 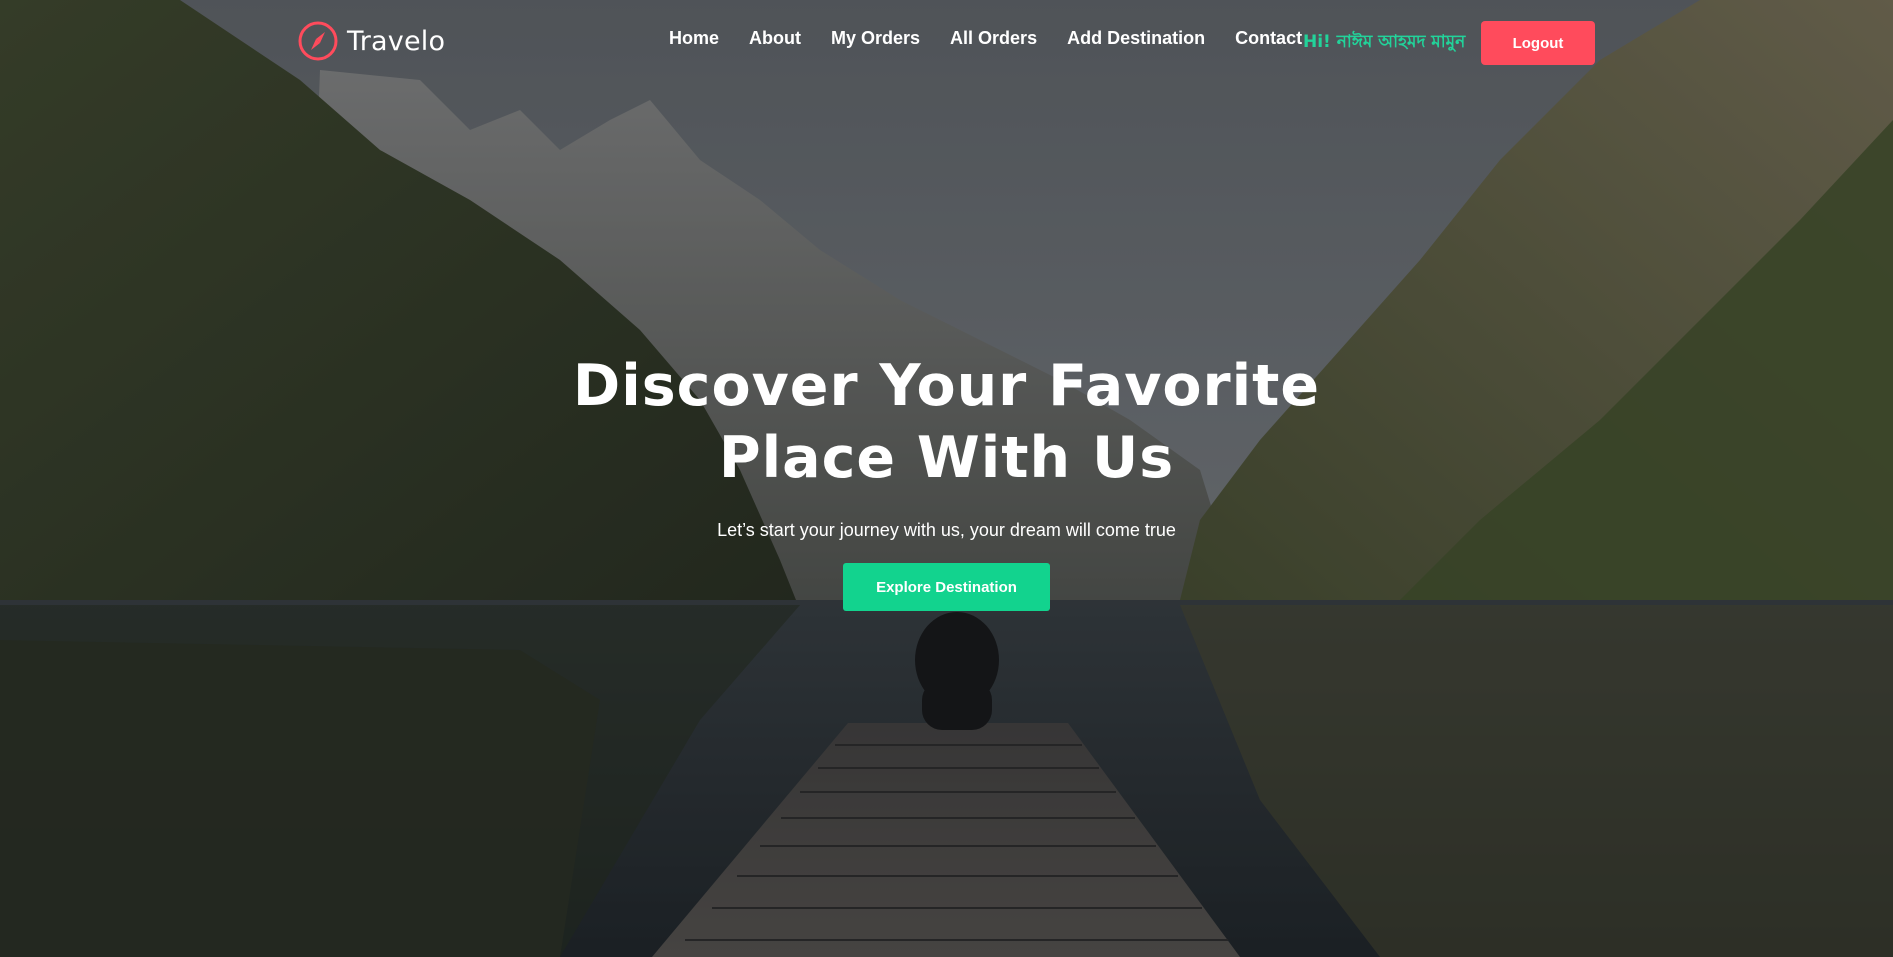 I want to click on nav-item: About, so click(x=775, y=38).